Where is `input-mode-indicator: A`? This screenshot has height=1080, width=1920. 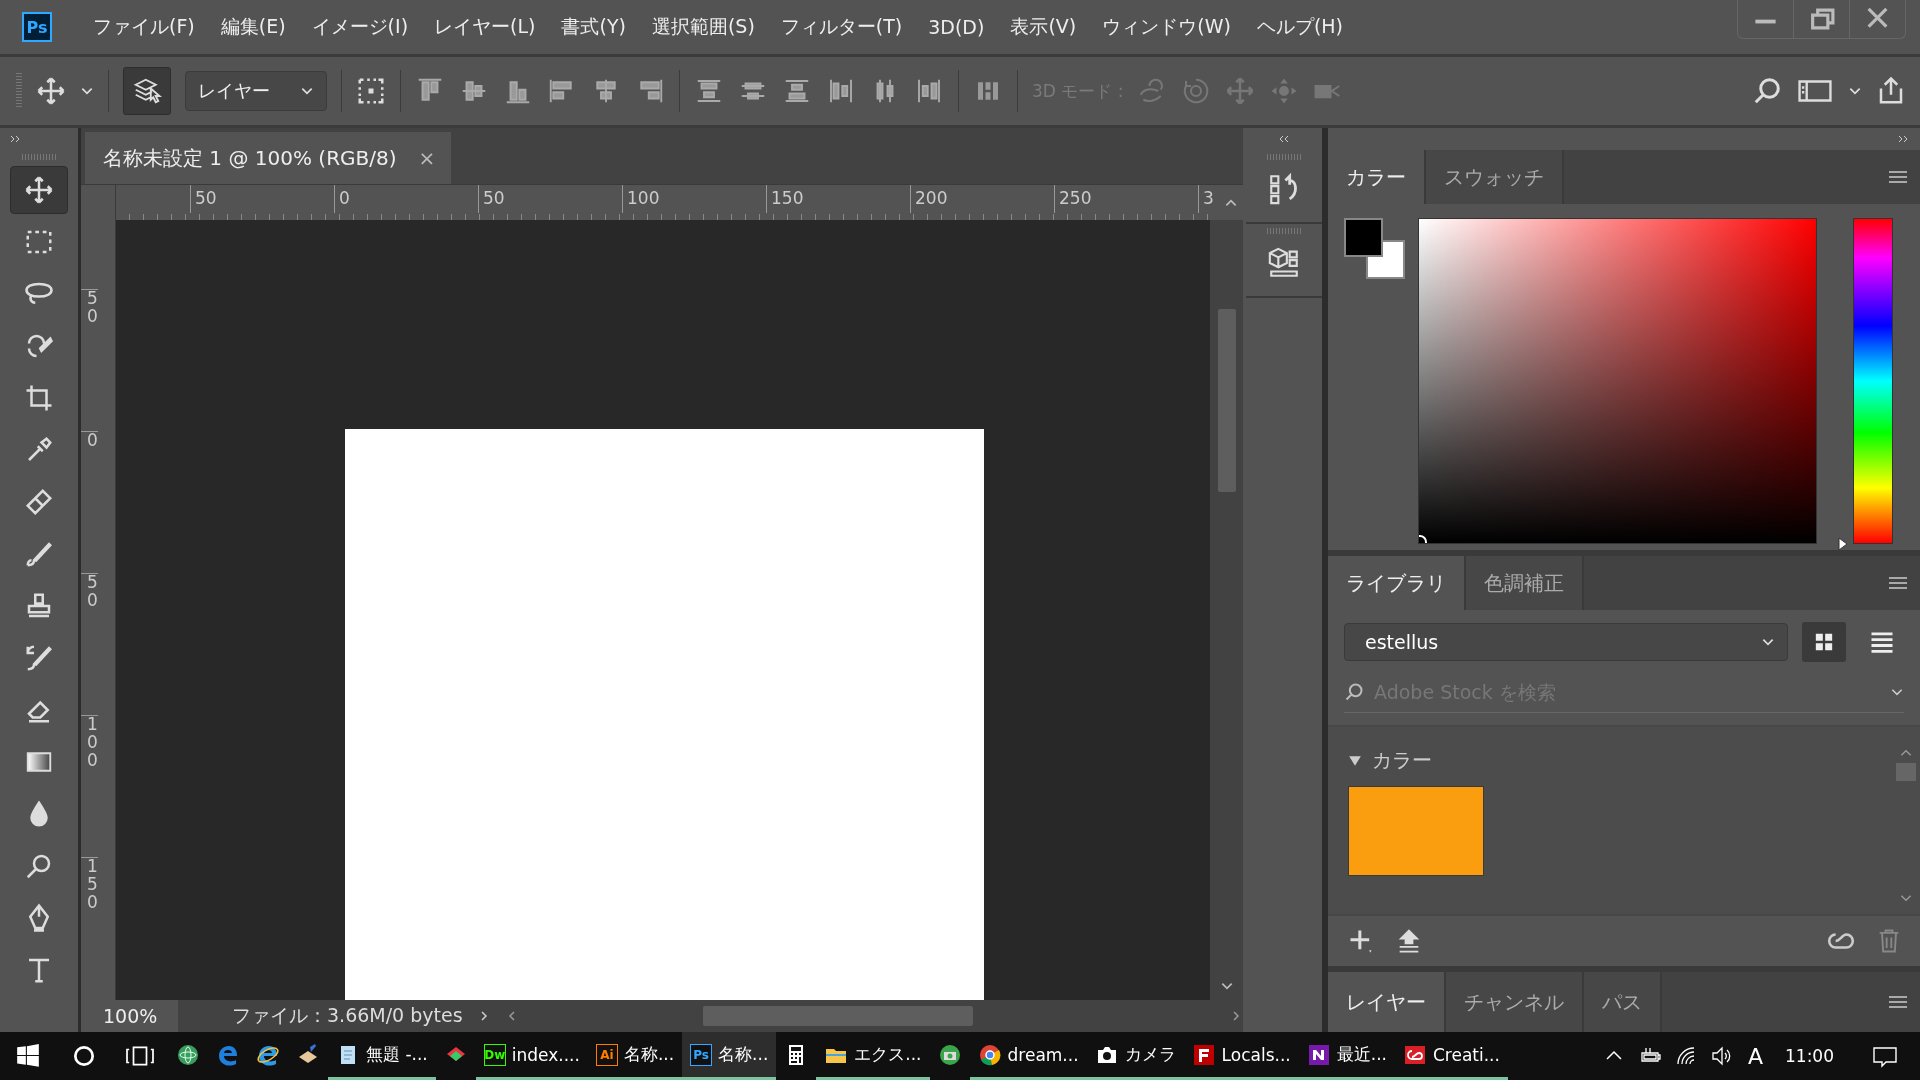
input-mode-indicator: A is located at coordinates (1755, 1056).